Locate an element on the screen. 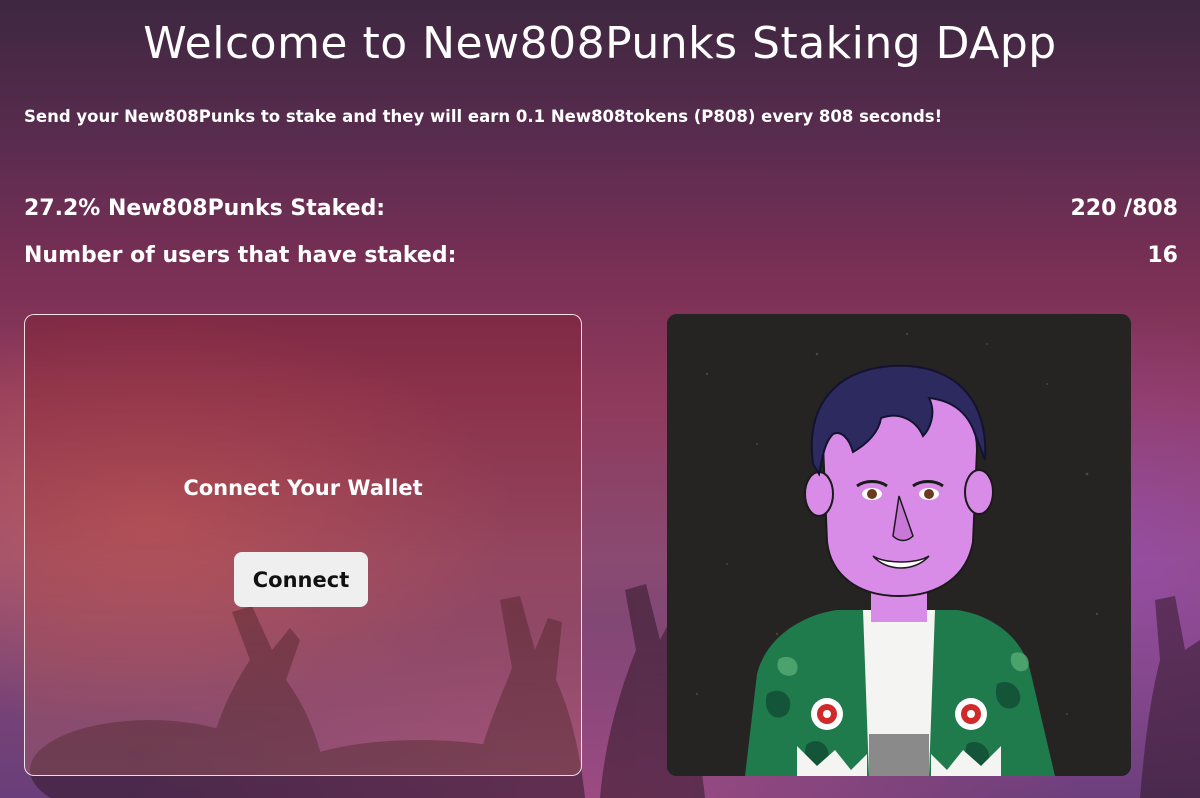  wallet-panel-heading: Connect Your Wallet is located at coordinates (303, 488).